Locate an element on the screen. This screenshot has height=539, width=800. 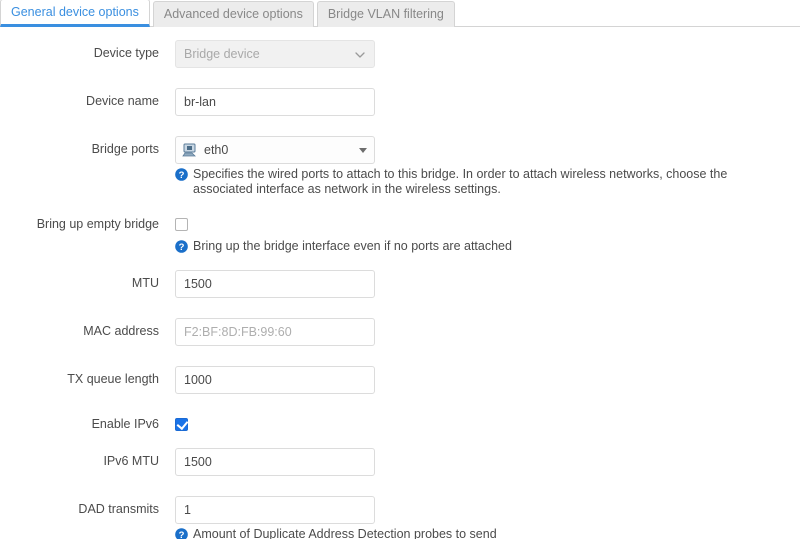
label-device-type: Device type is located at coordinates (126, 53).